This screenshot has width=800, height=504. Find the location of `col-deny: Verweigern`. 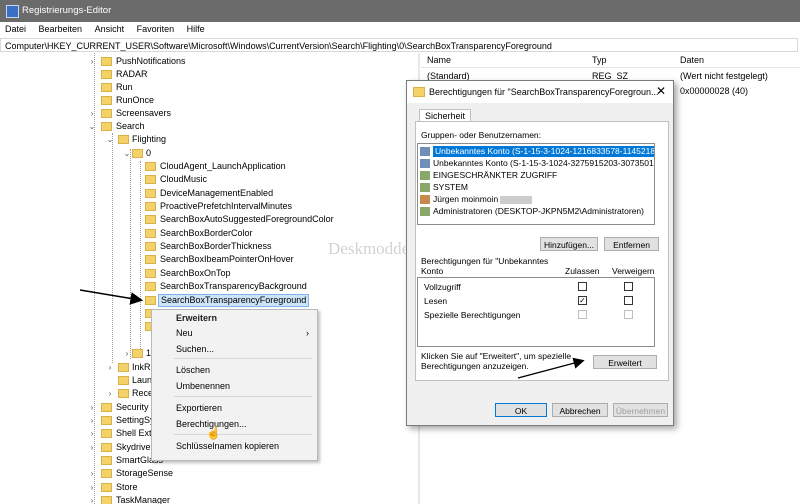

col-deny: Verweigern is located at coordinates (633, 271).